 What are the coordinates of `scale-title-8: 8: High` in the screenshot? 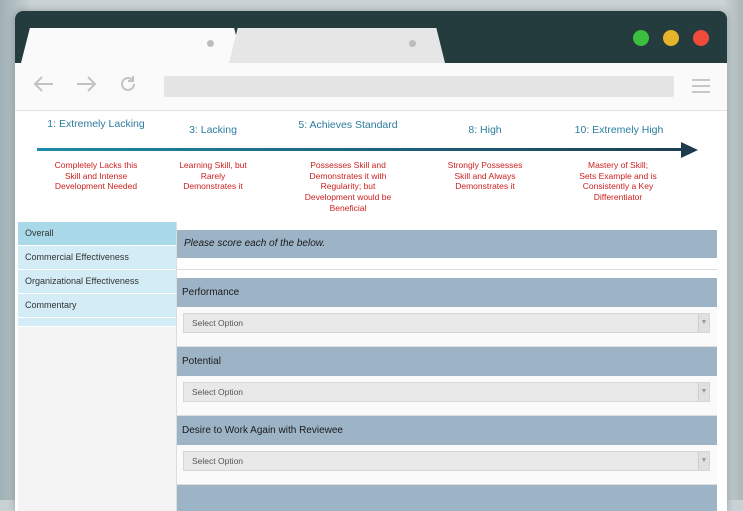 It's located at (485, 130).